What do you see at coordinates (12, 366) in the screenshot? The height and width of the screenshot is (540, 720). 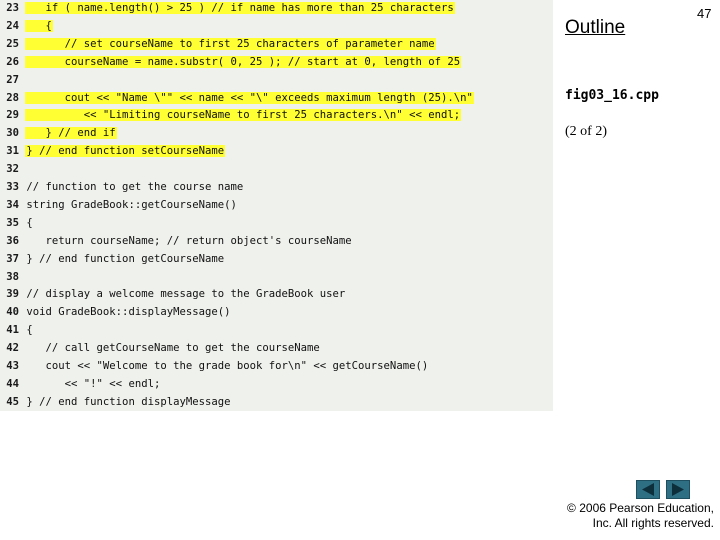 I see `line-number: 43` at bounding box center [12, 366].